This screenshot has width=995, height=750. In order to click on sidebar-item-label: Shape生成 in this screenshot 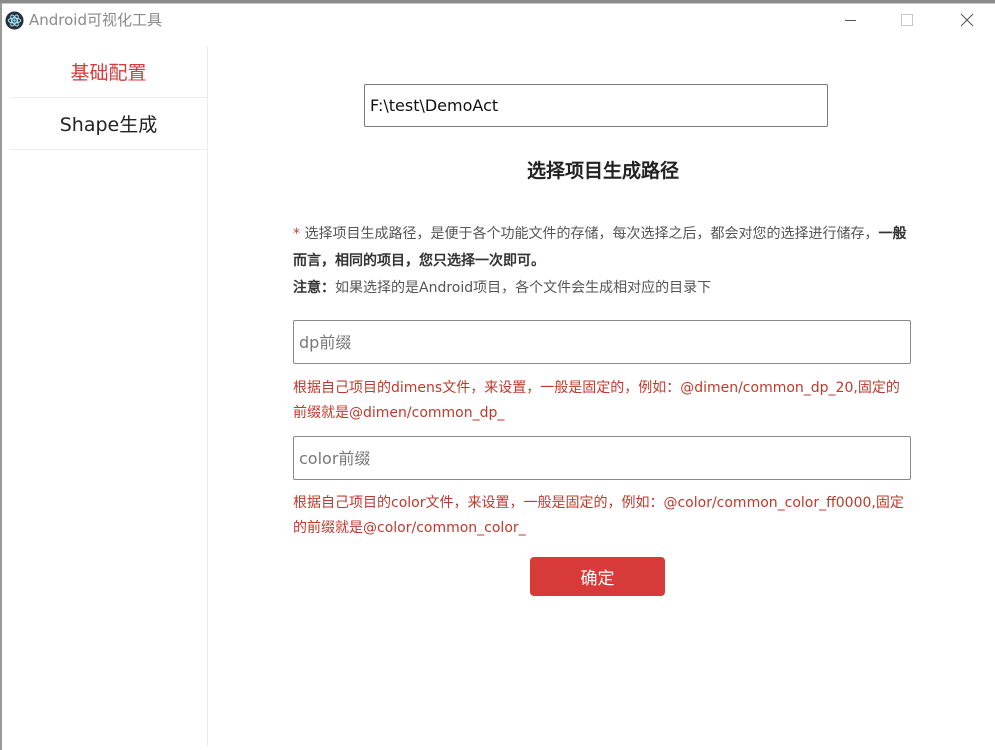, I will do `click(108, 125)`.